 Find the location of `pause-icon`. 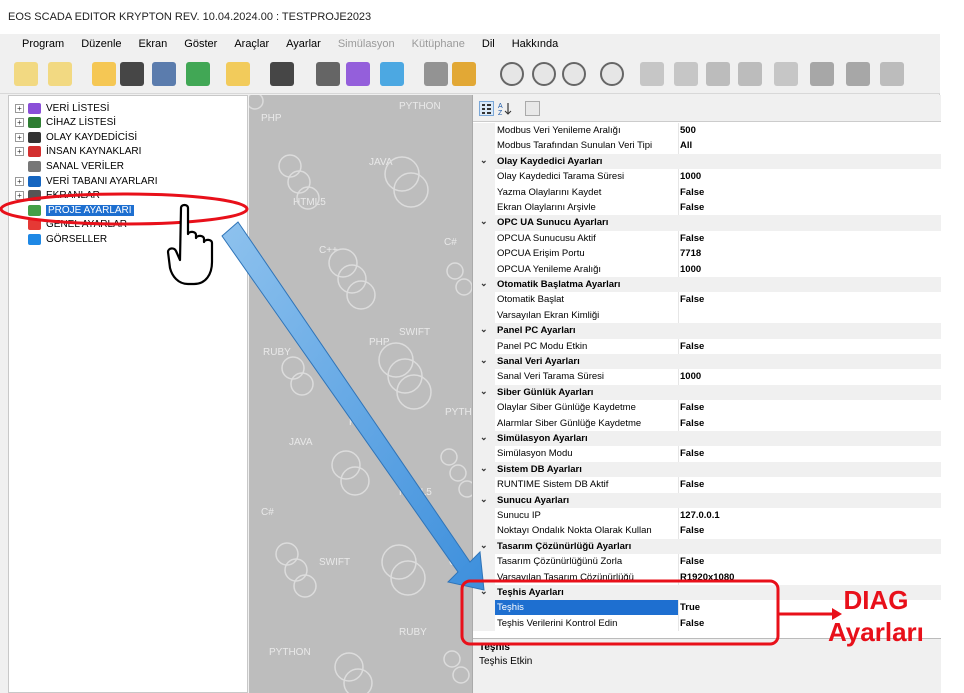

pause-icon is located at coordinates (544, 74).